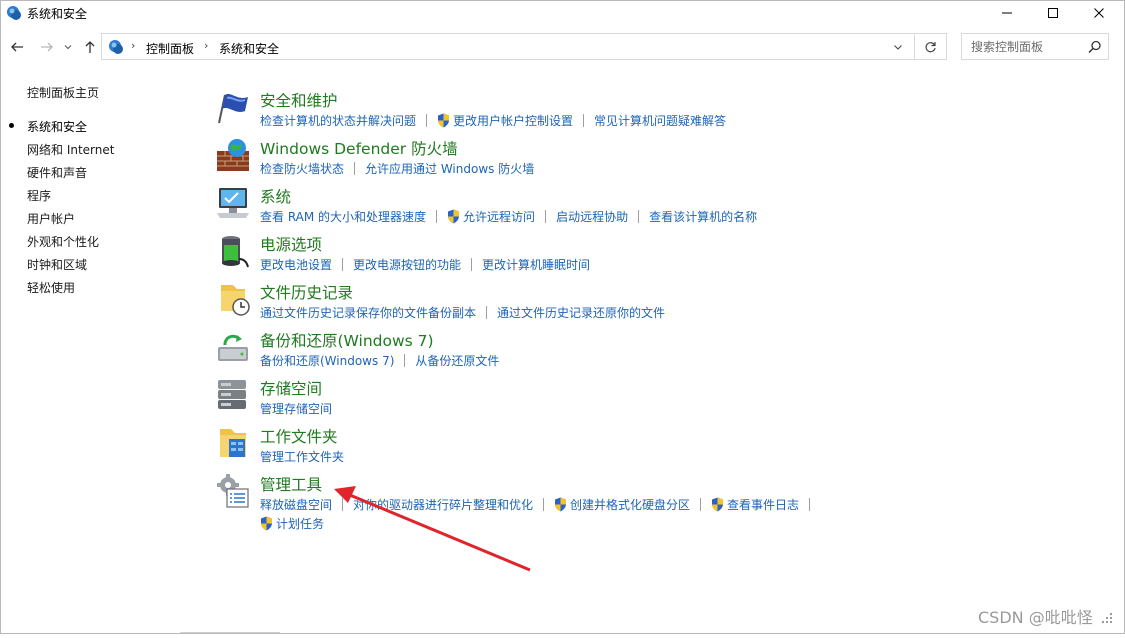  Describe the element at coordinates (47, 47) in the screenshot. I see `forward-button` at that location.